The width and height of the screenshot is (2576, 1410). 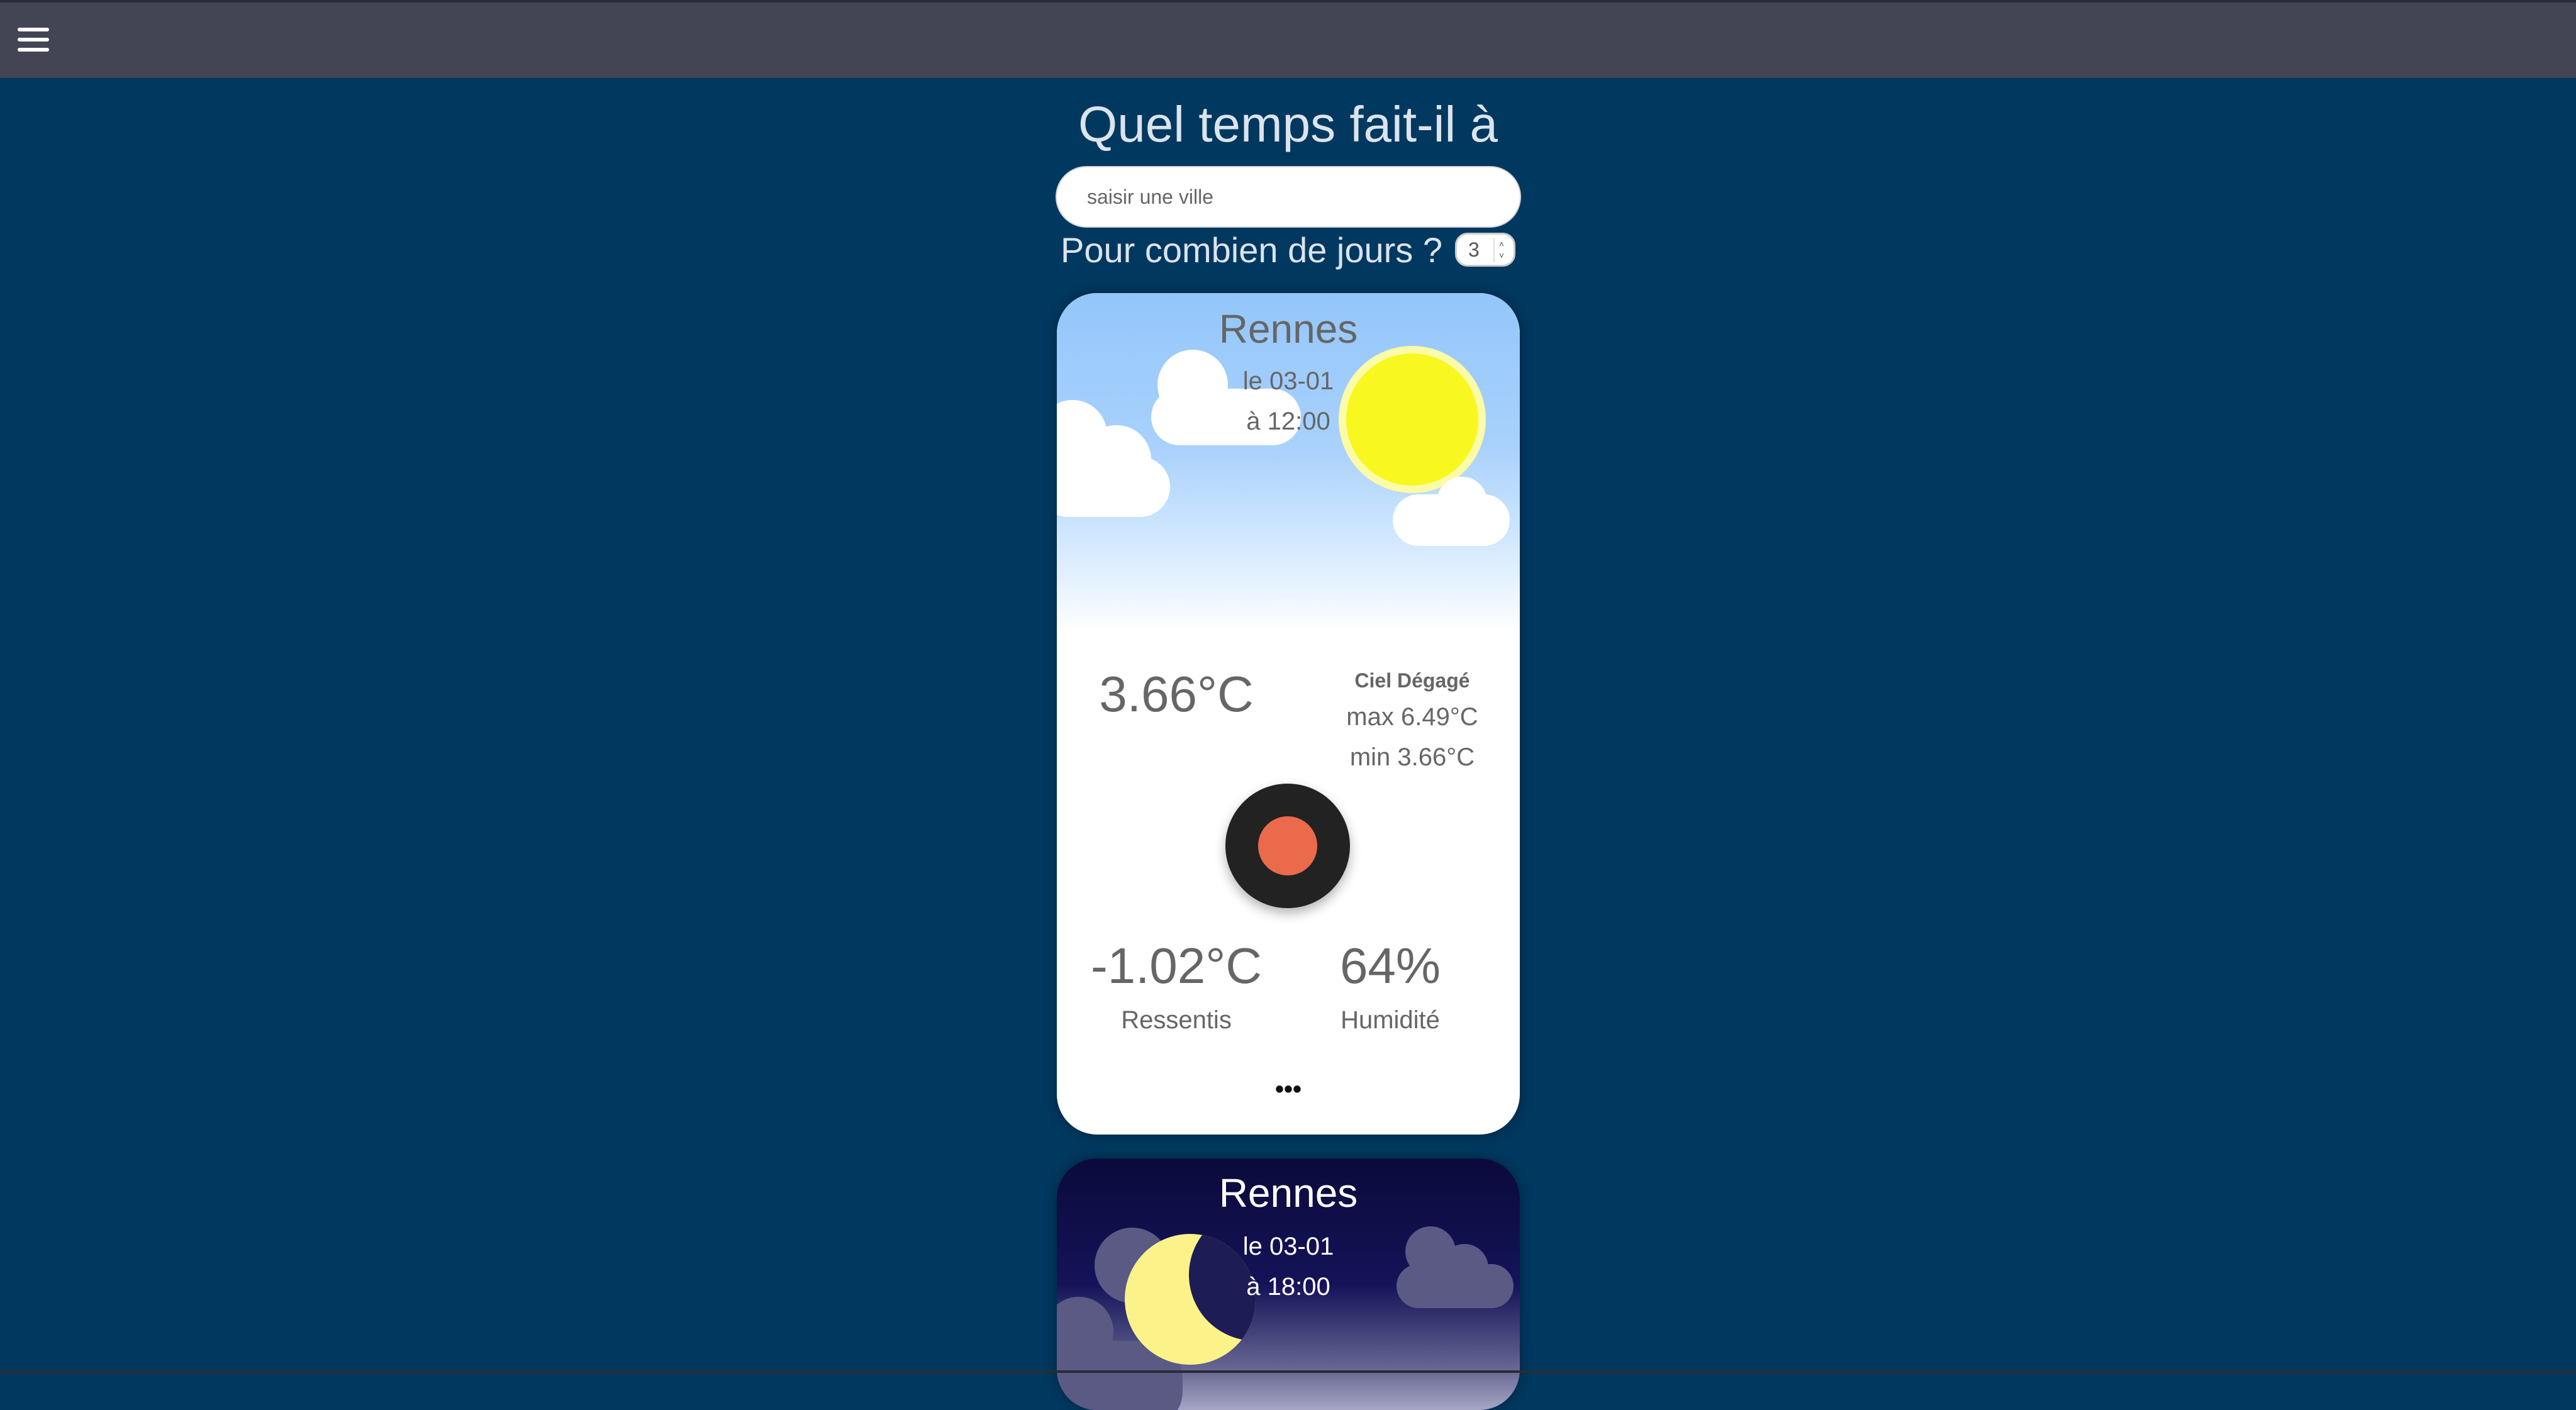 I want to click on max-temperature: max 6.49°C, so click(x=1412, y=717).